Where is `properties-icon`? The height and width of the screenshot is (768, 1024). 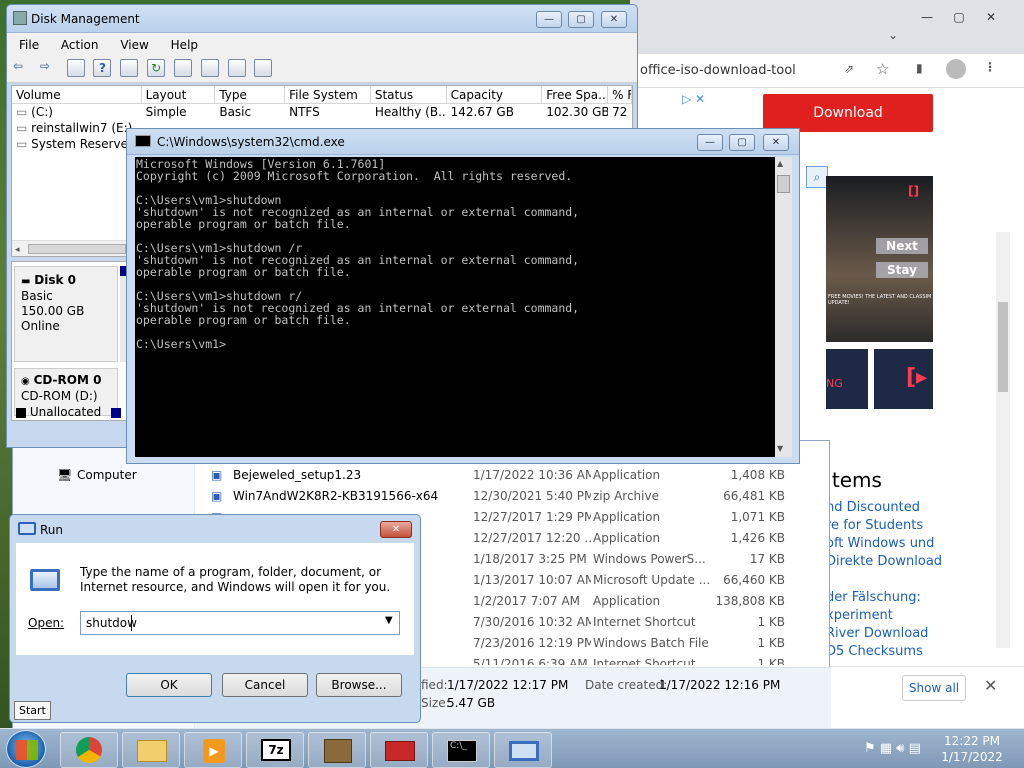 properties-icon is located at coordinates (129, 68).